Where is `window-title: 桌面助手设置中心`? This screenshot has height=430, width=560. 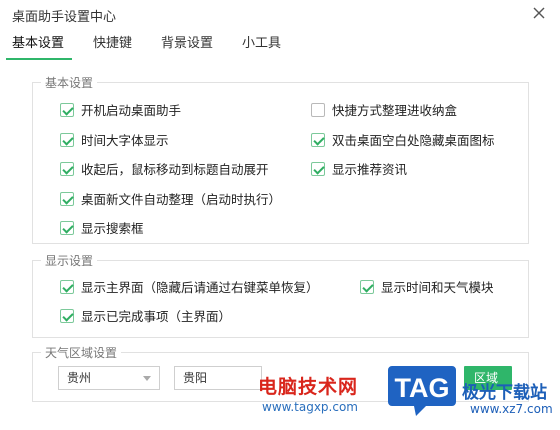
window-title: 桌面助手设置中心 is located at coordinates (64, 17).